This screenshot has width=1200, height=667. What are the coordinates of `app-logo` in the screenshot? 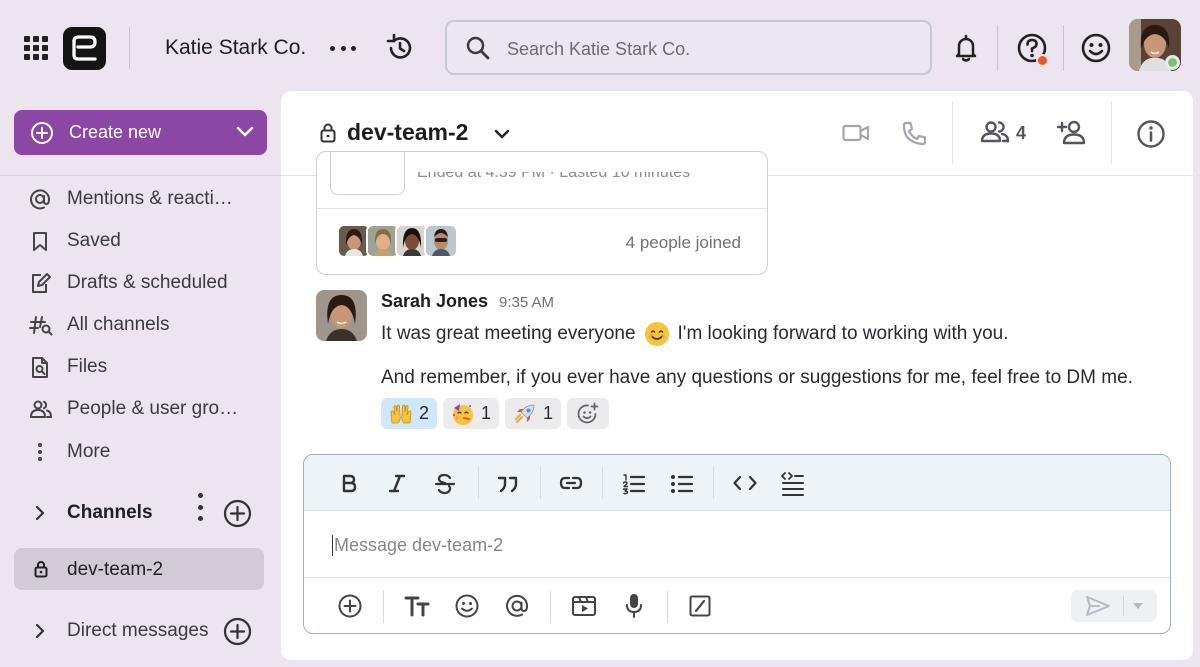 It's located at (84, 48).